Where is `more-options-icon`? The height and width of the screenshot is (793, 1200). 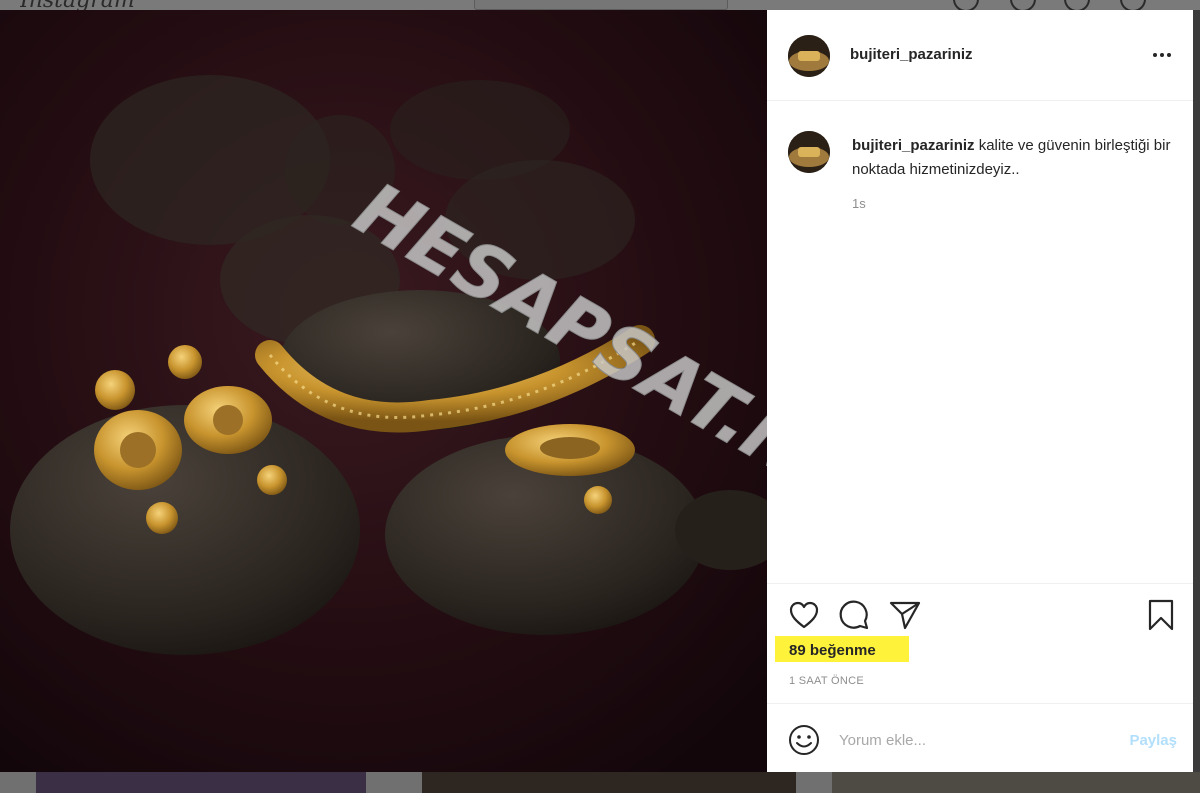
more-options-icon is located at coordinates (1162, 55).